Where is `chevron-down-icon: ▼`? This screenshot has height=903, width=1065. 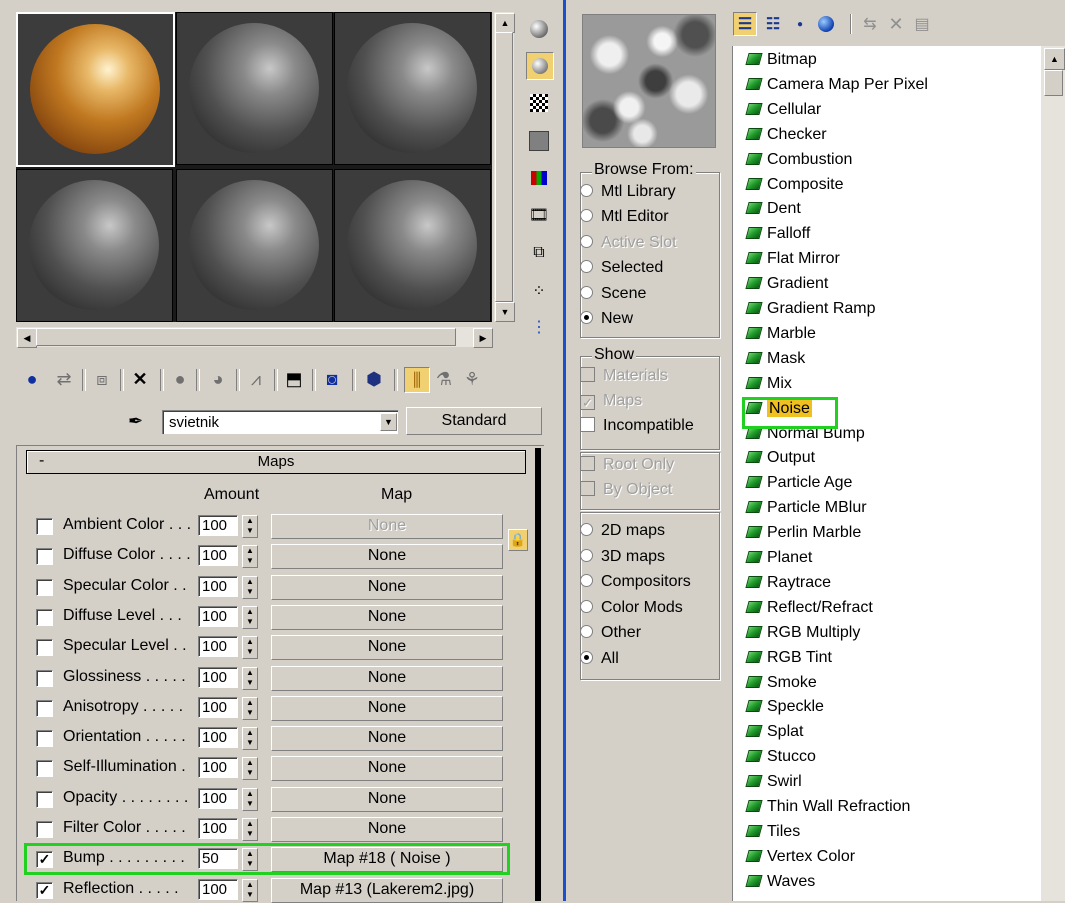 chevron-down-icon: ▼ is located at coordinates (388, 422).